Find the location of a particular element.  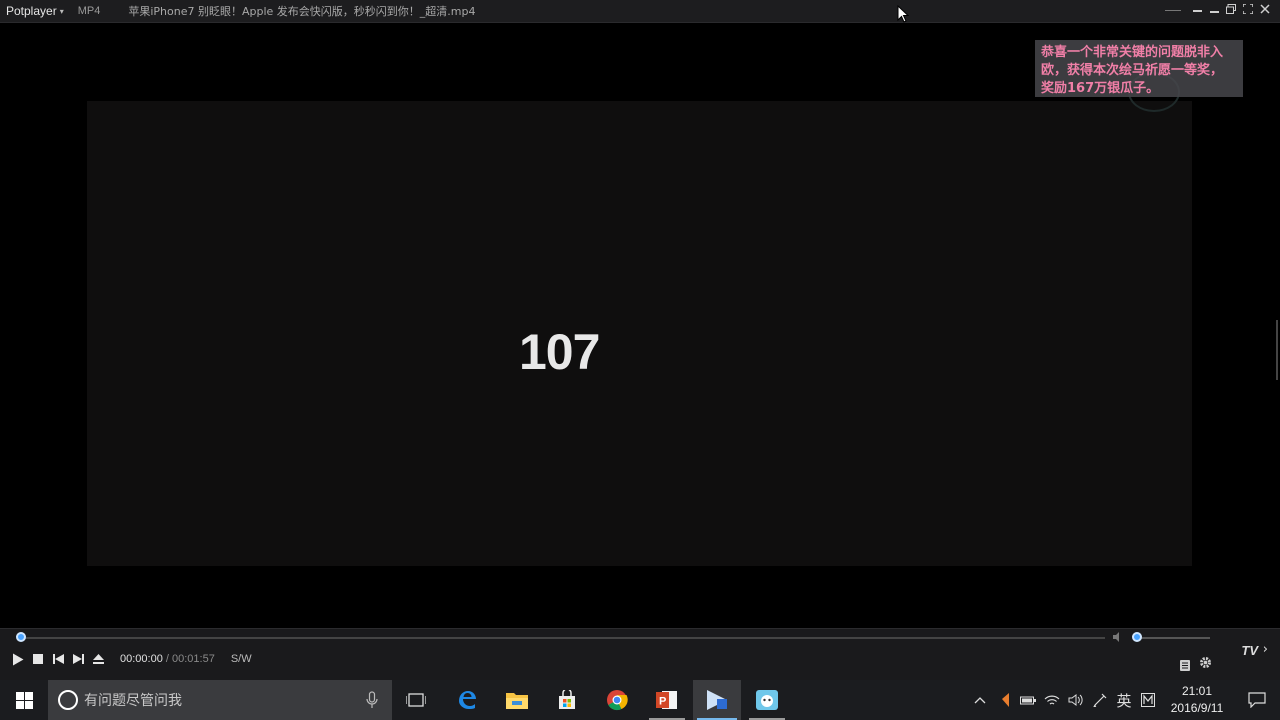

chrome-button is located at coordinates (617, 700).